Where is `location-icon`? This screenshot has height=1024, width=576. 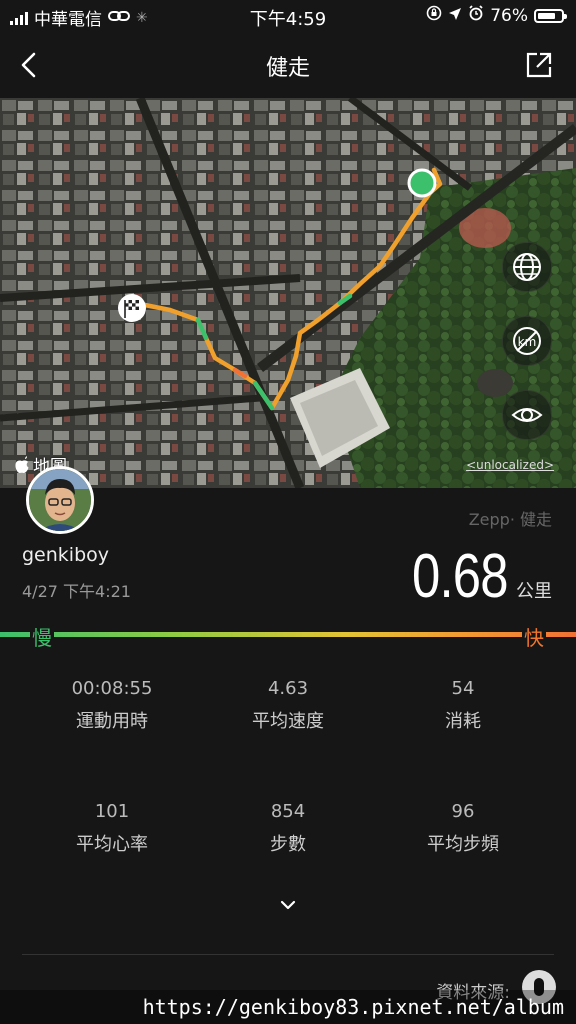 location-icon is located at coordinates (455, 16).